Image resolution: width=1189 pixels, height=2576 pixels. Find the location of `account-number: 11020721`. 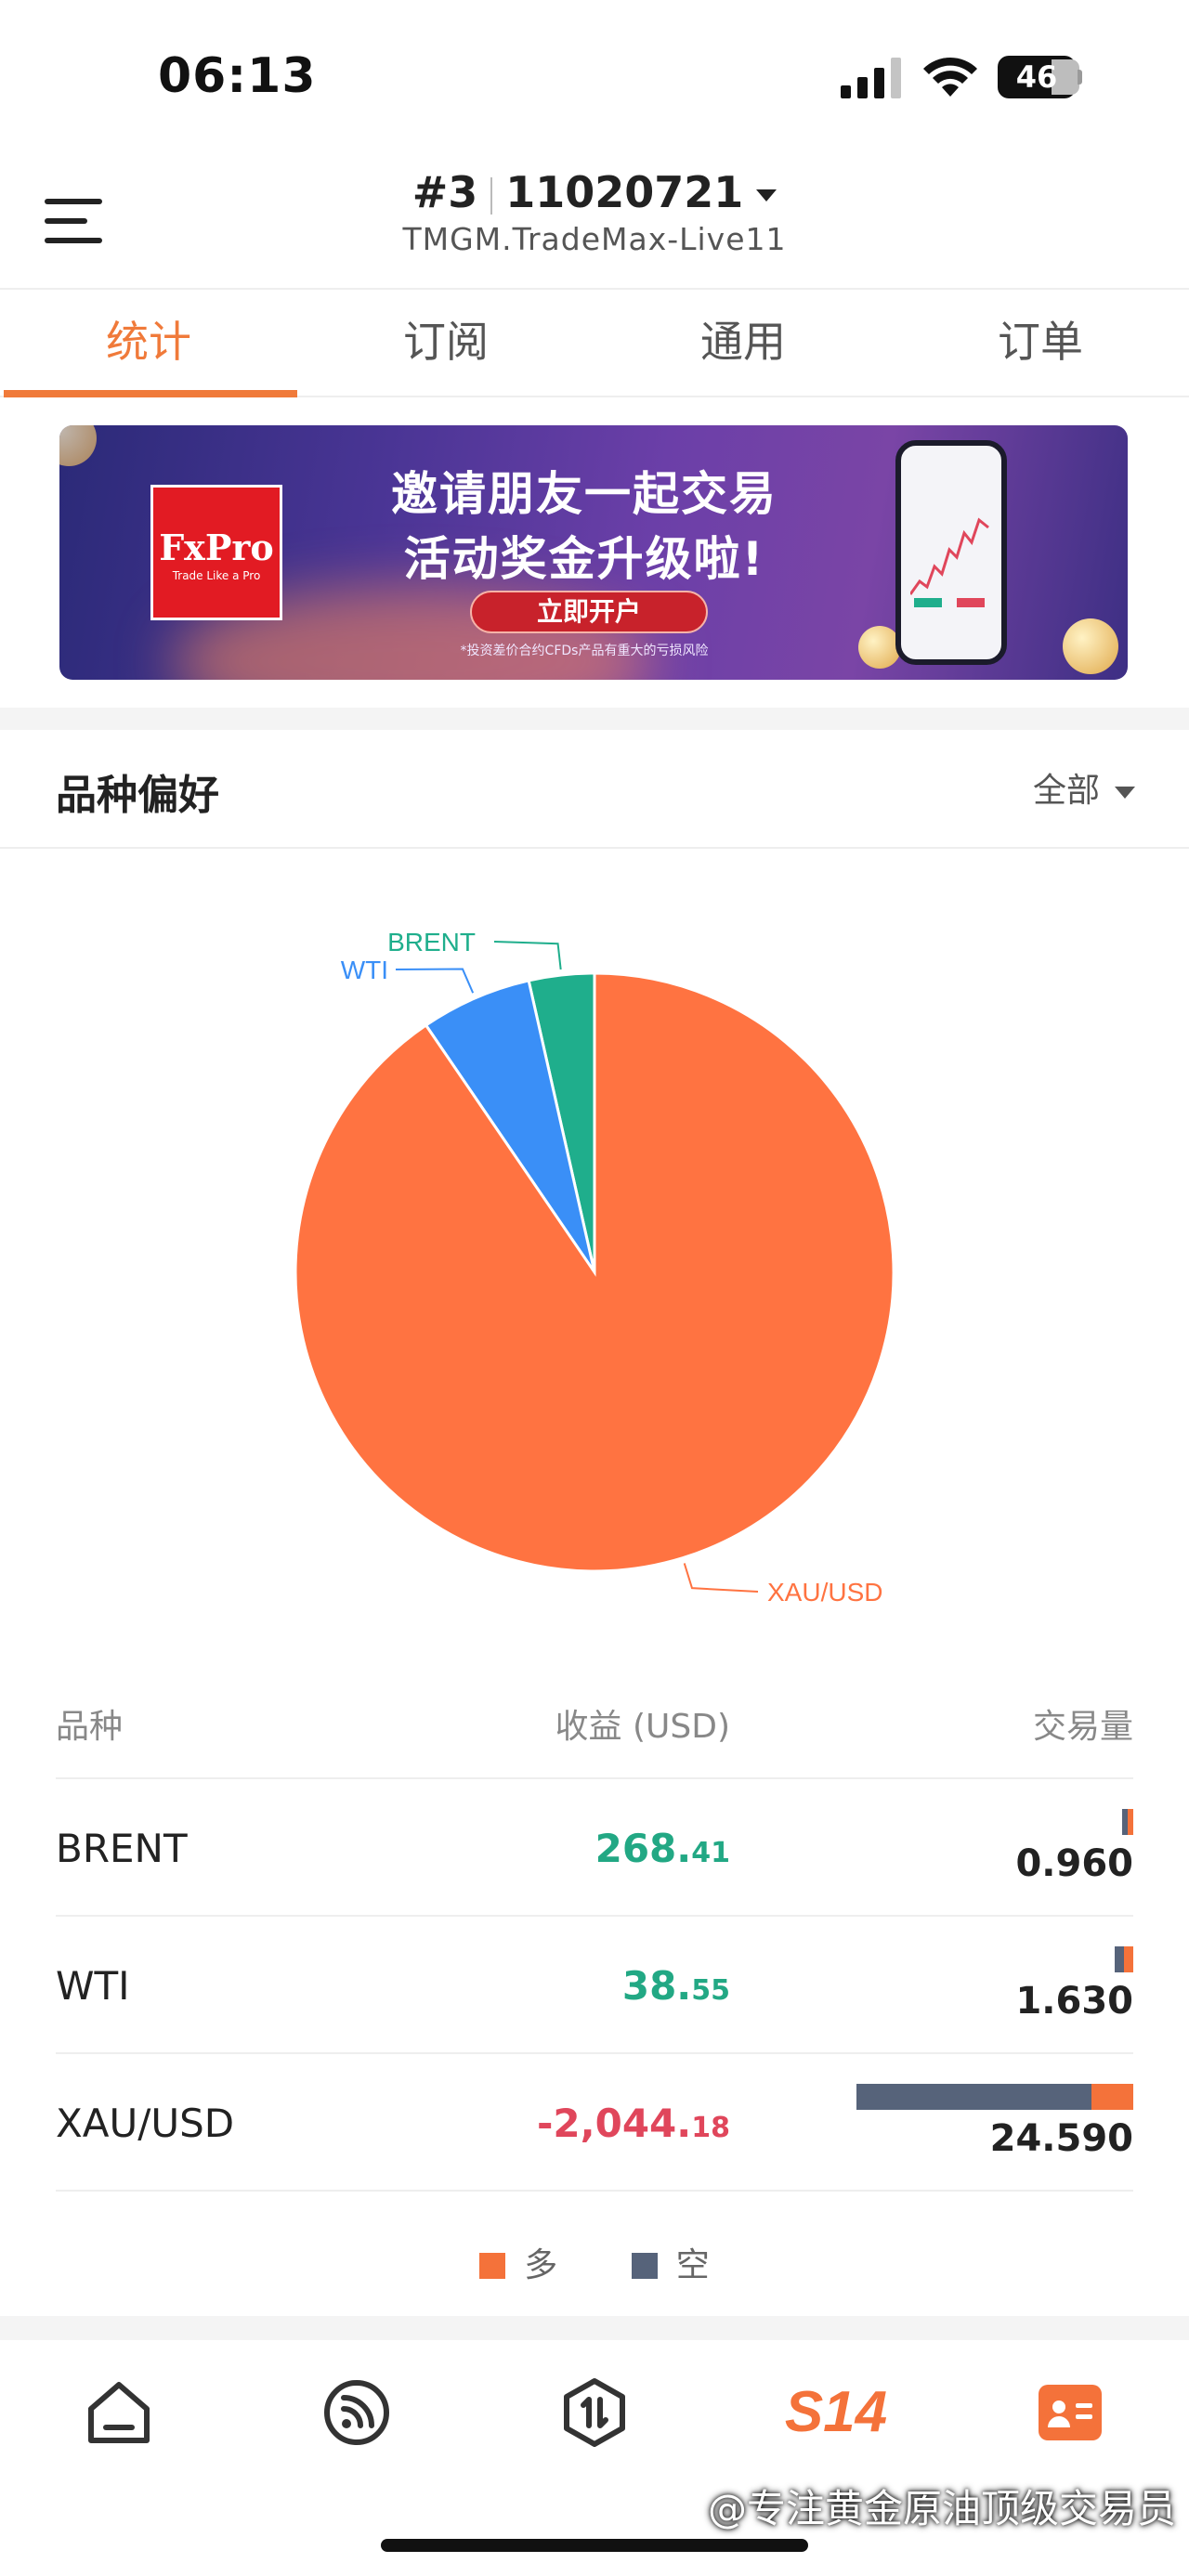

account-number: 11020721 is located at coordinates (624, 192).